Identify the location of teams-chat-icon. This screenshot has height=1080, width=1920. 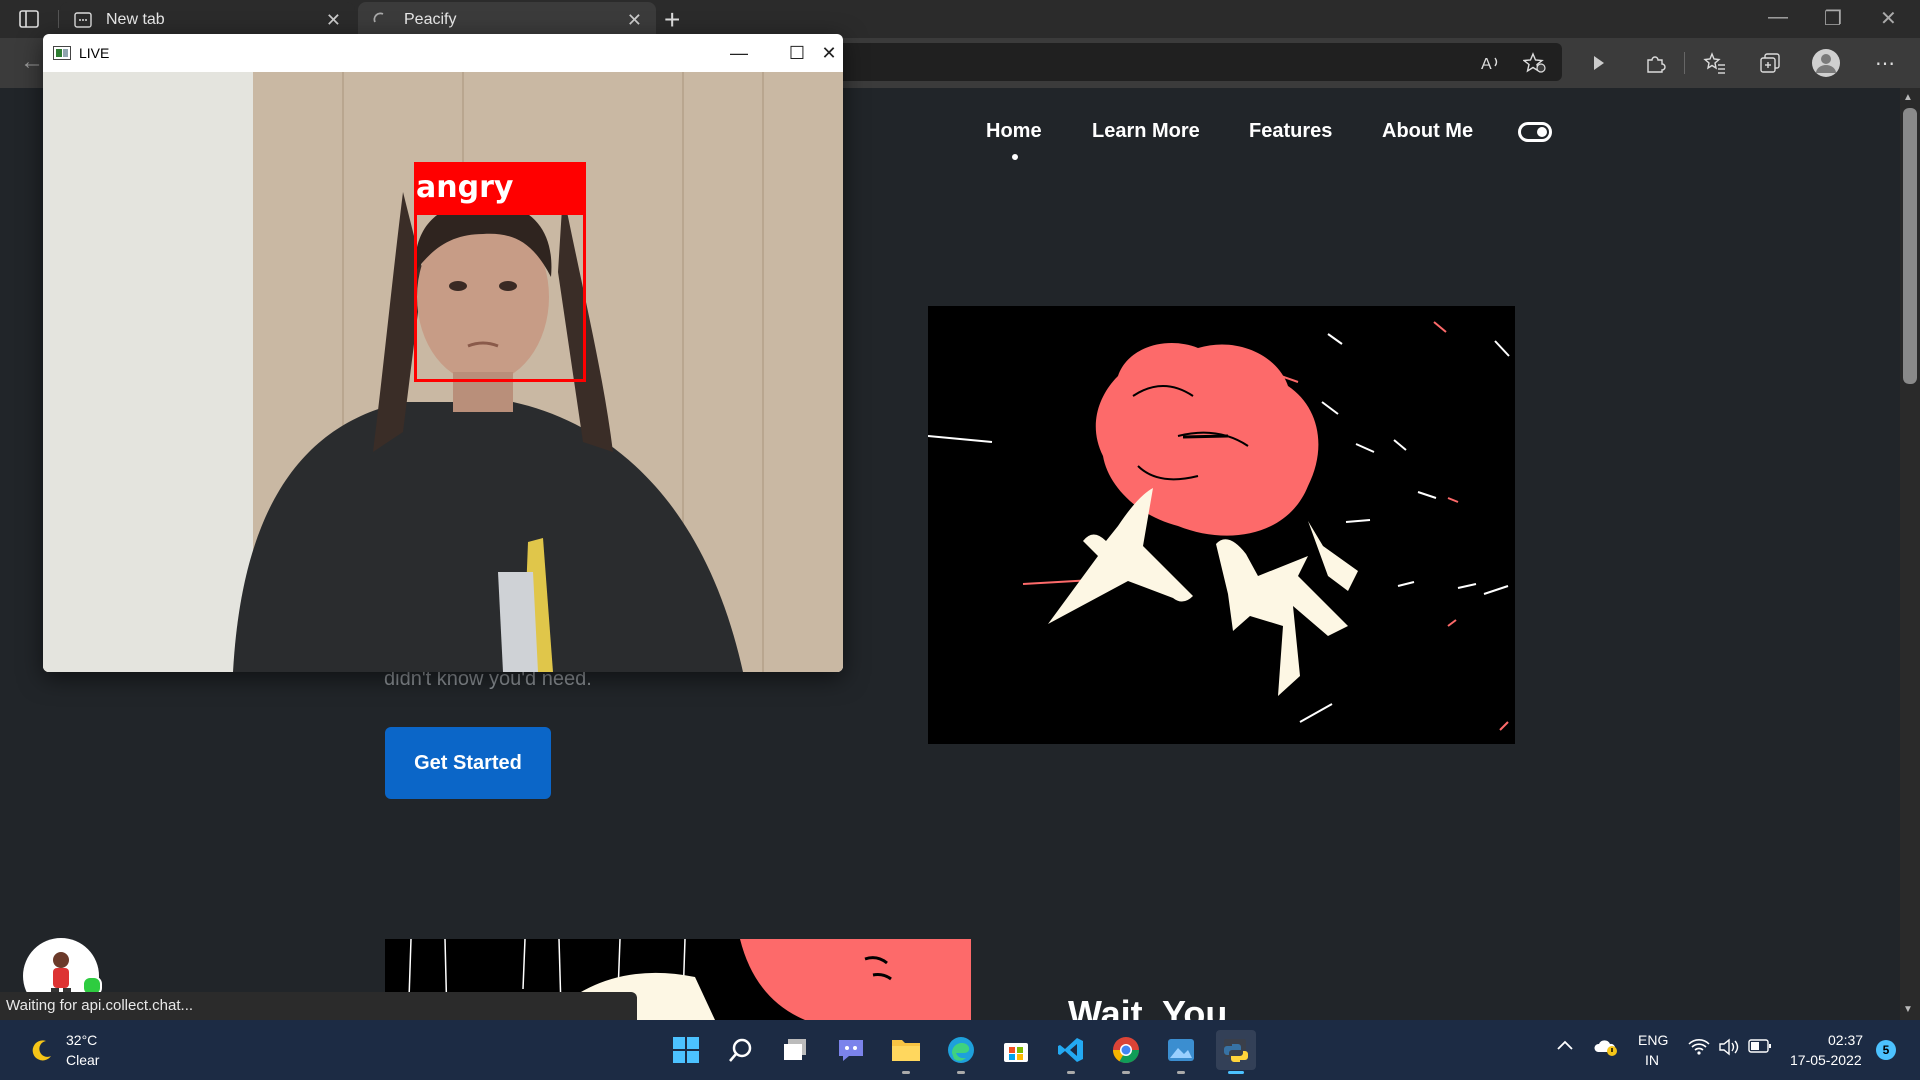
(851, 1050).